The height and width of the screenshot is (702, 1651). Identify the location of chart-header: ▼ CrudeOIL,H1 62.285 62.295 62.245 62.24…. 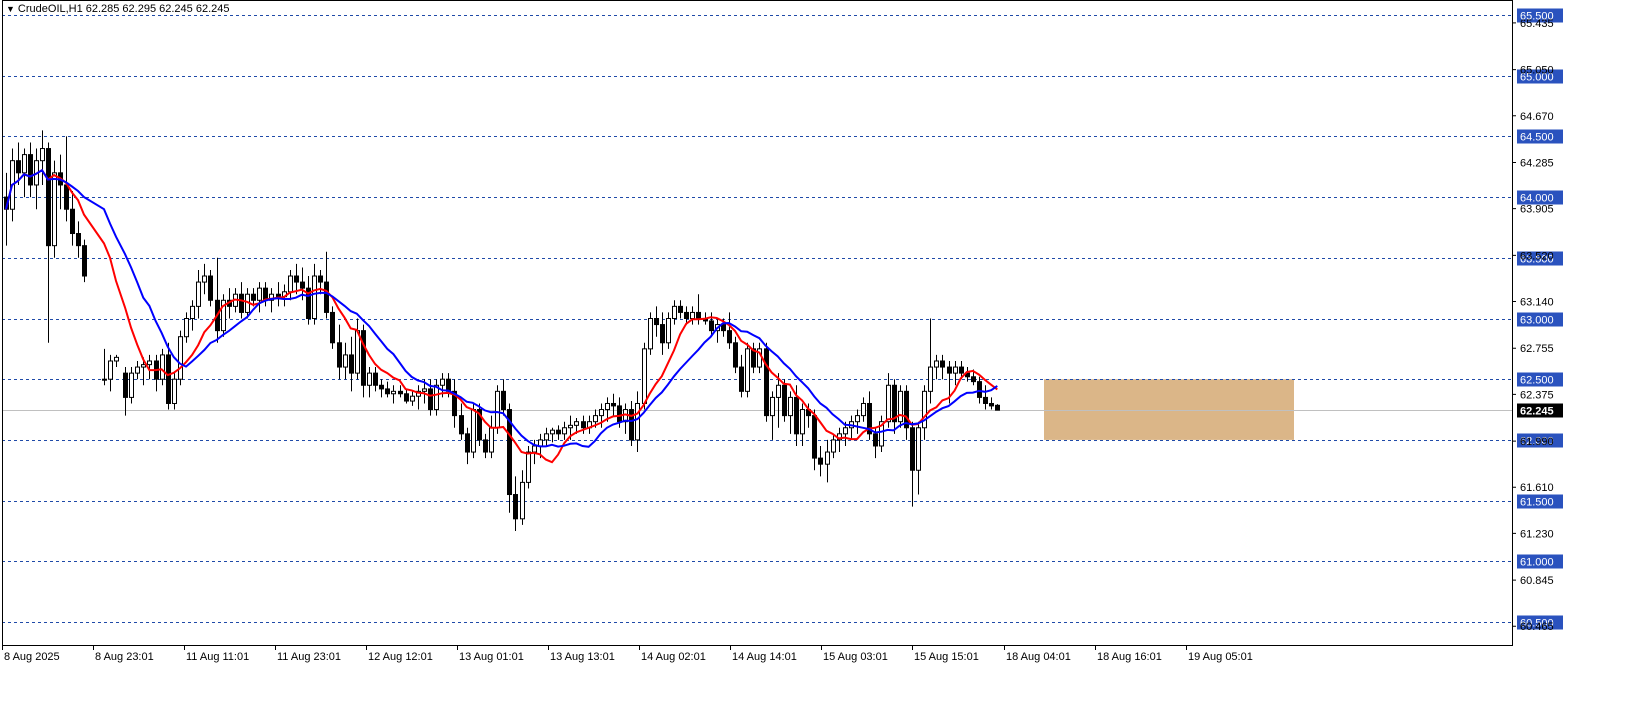
(117, 9).